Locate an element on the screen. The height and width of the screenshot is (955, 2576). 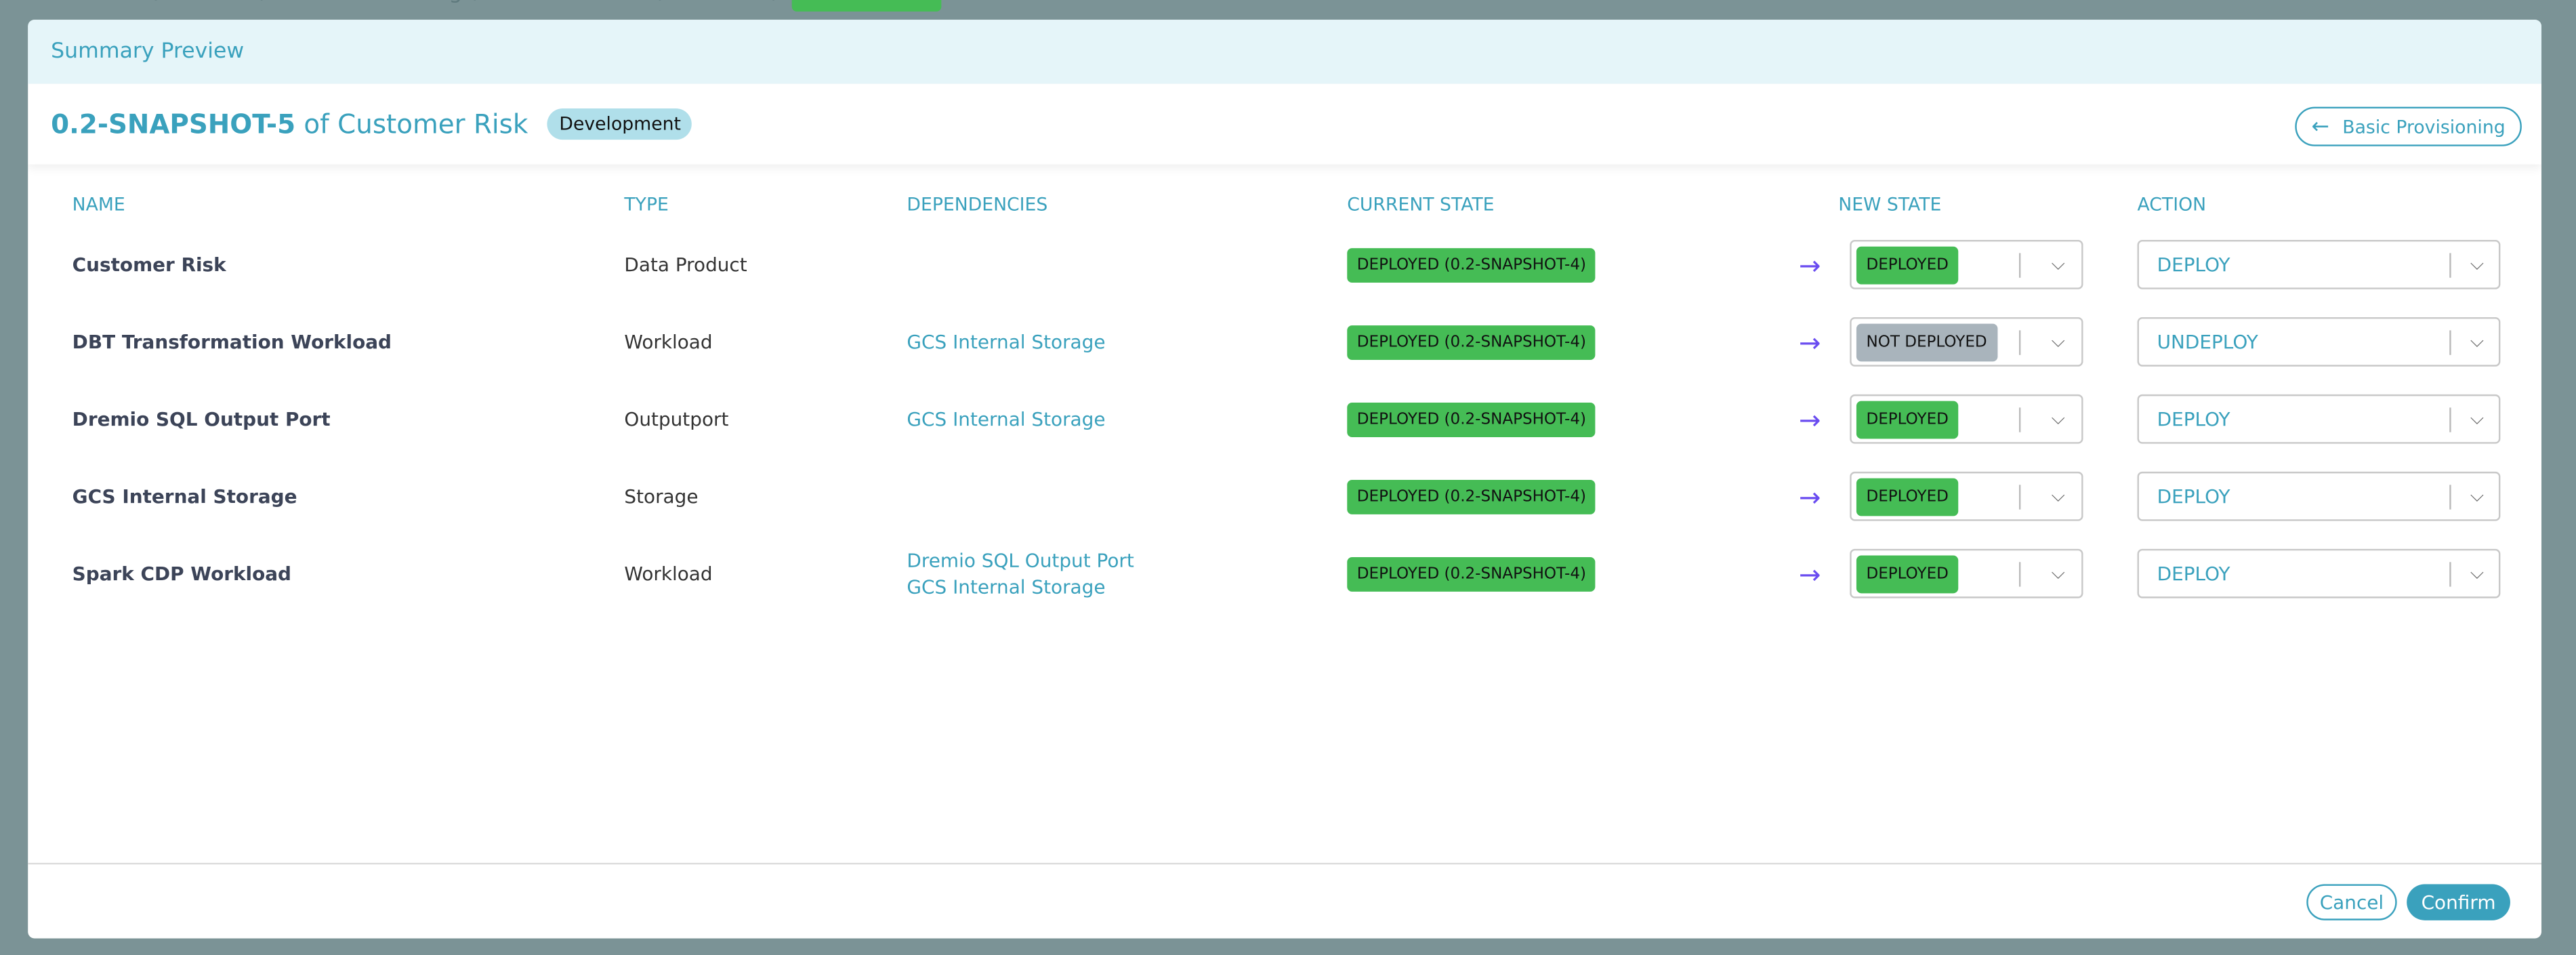
component-name: GCS Internal Storage is located at coordinates (184, 496).